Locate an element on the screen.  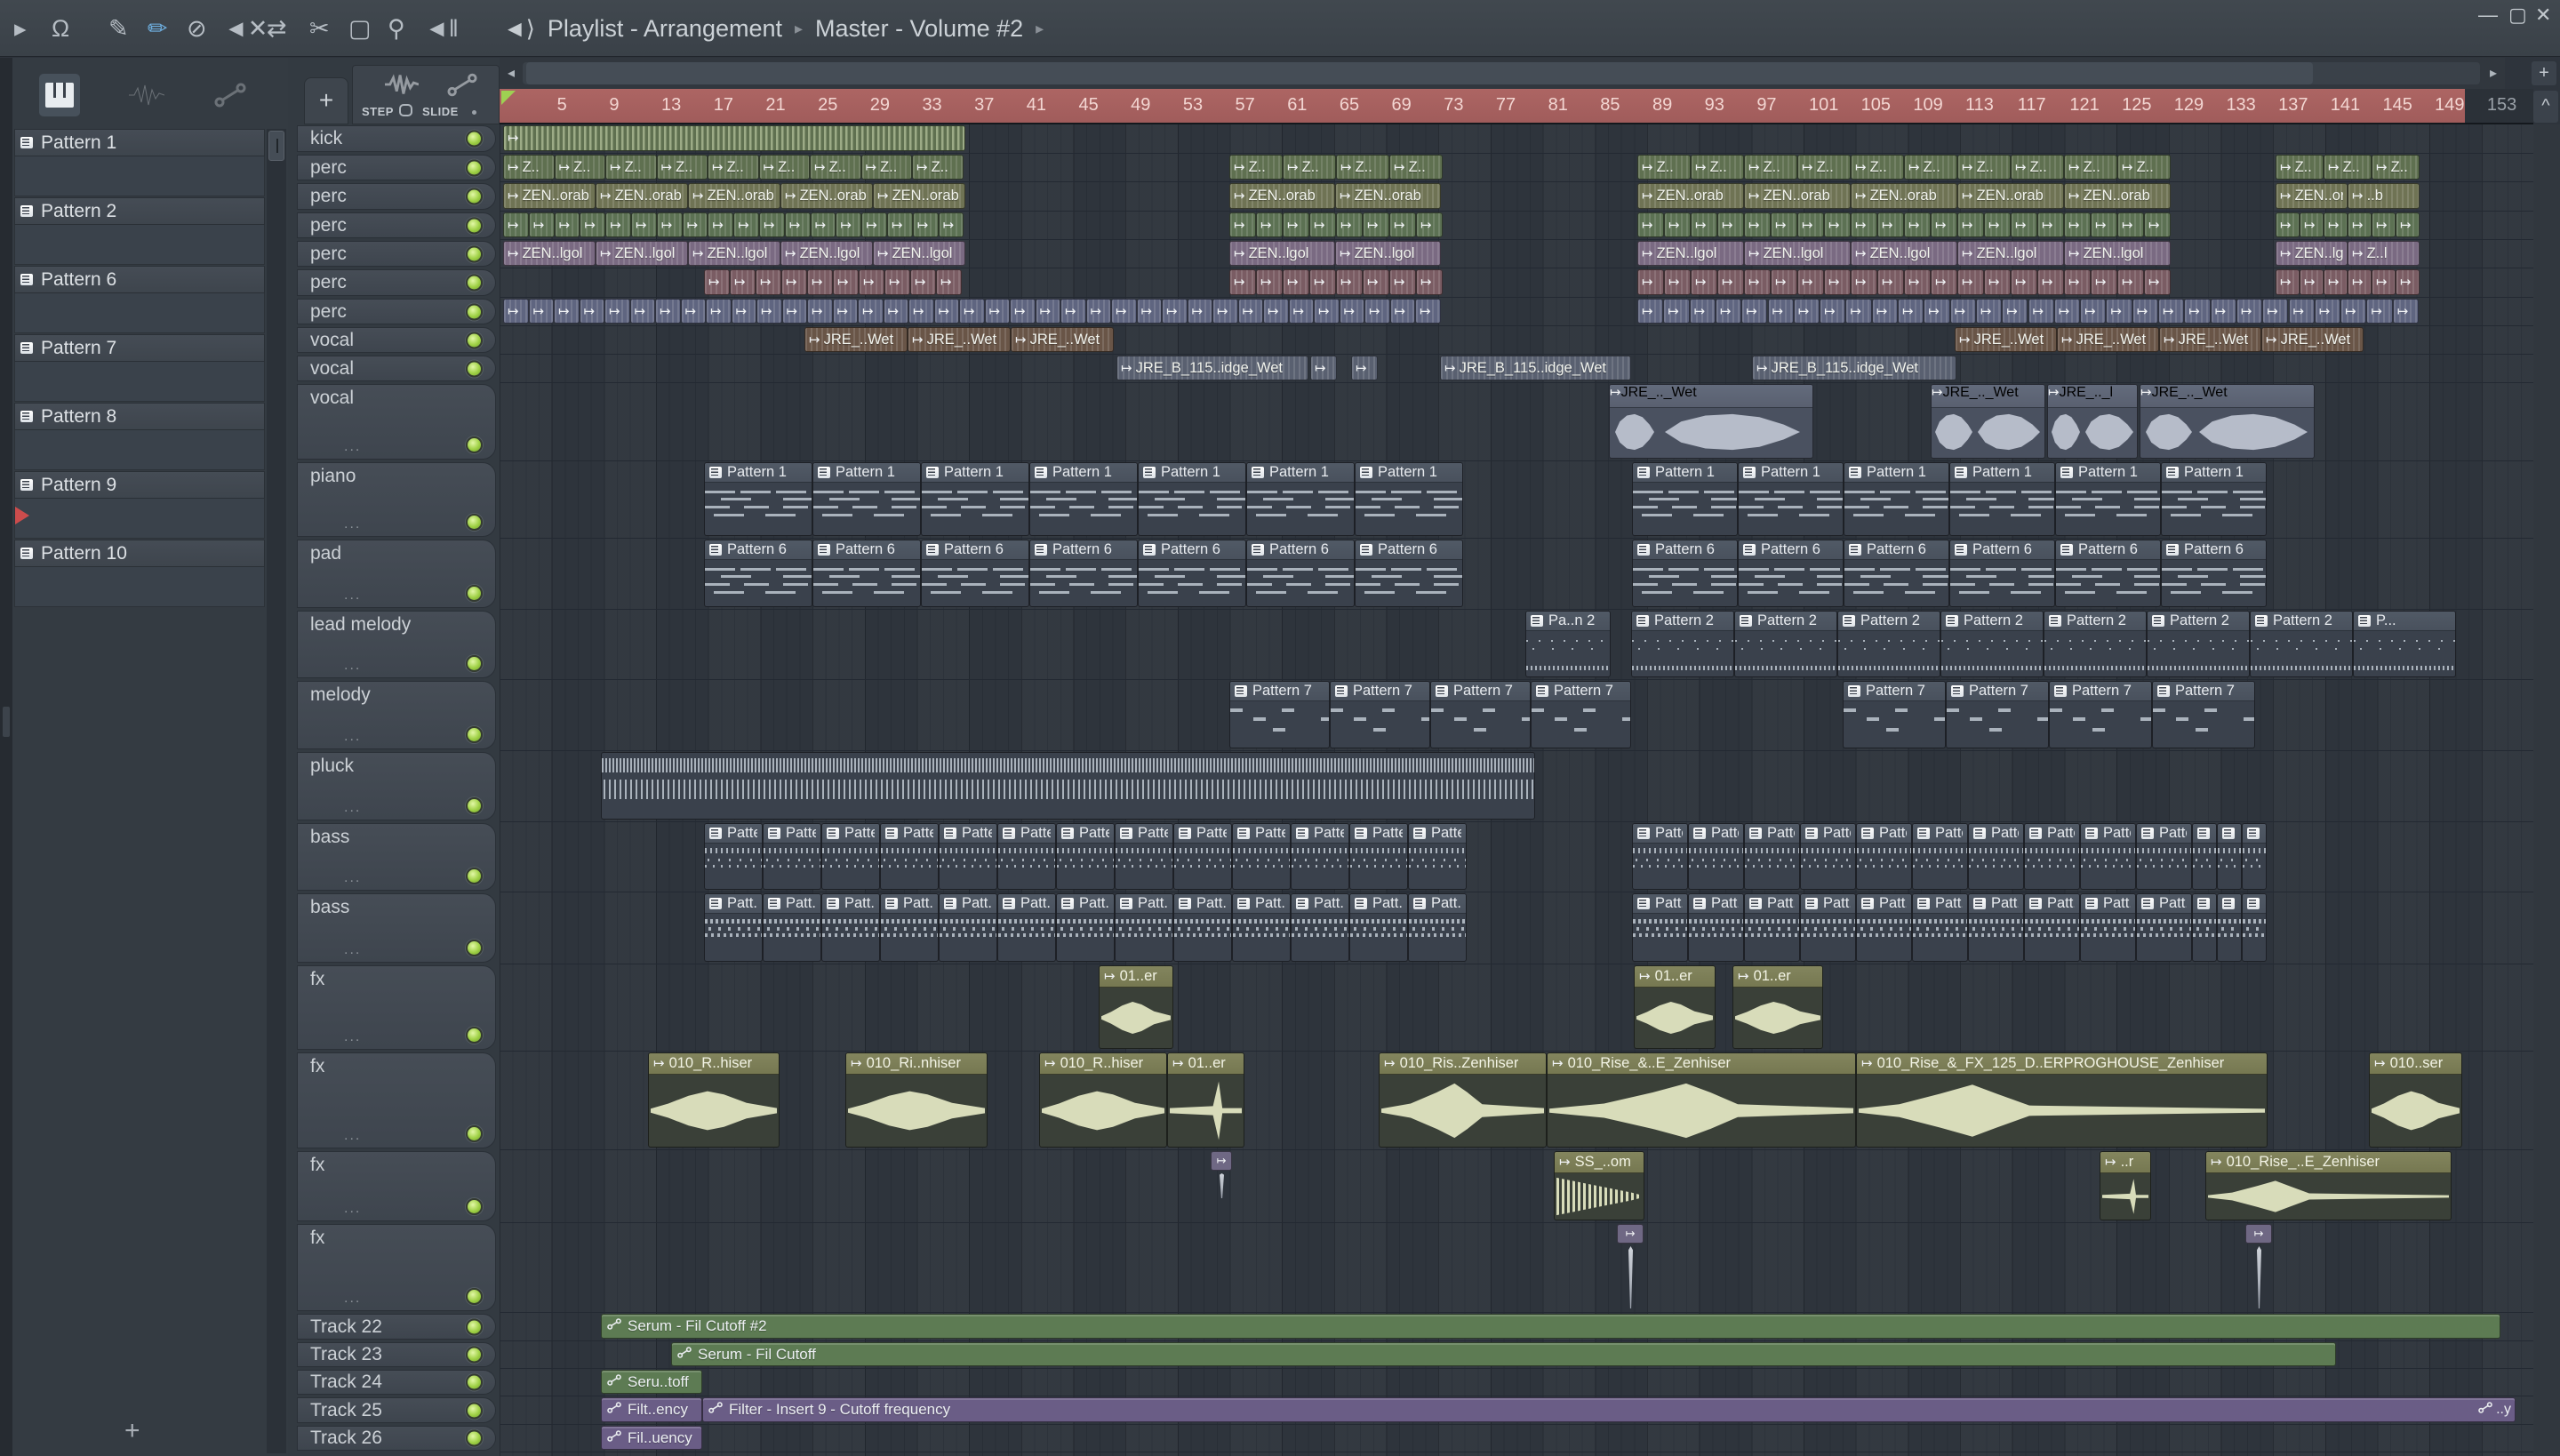
vocal-audio-clip: ↦JRE_.._l is located at coordinates (2092, 421).